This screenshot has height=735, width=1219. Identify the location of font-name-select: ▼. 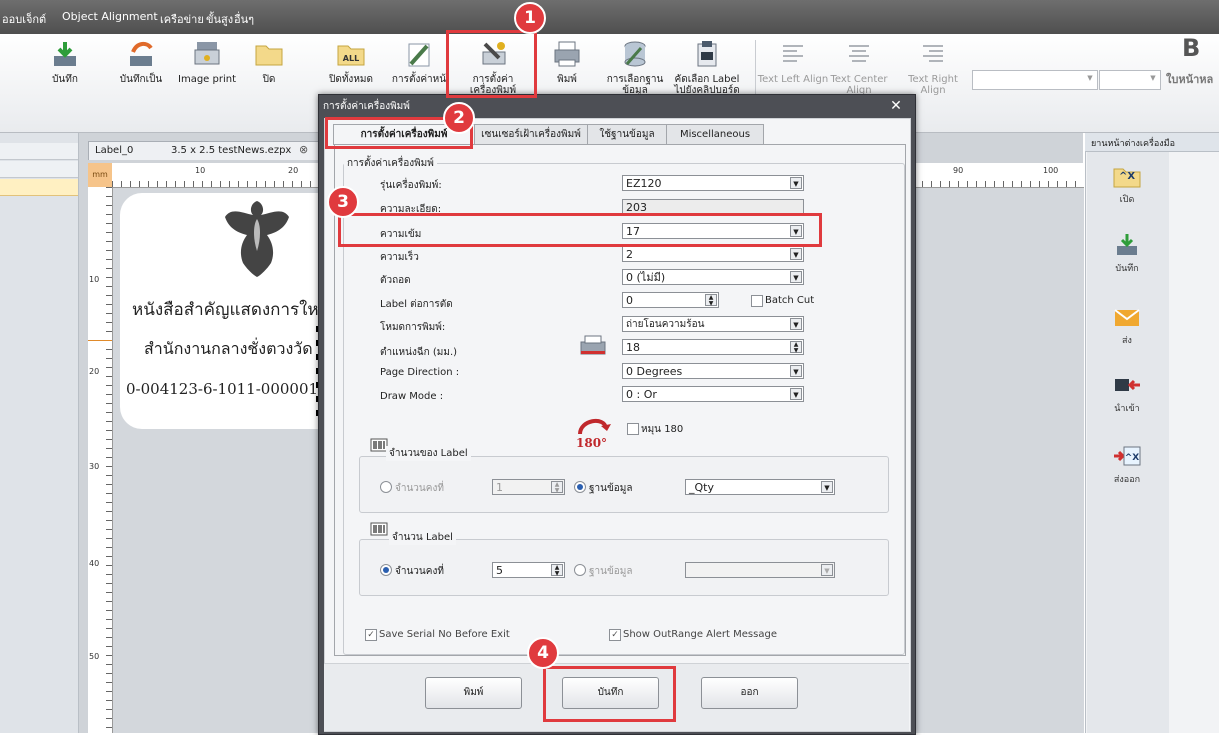
(1035, 80).